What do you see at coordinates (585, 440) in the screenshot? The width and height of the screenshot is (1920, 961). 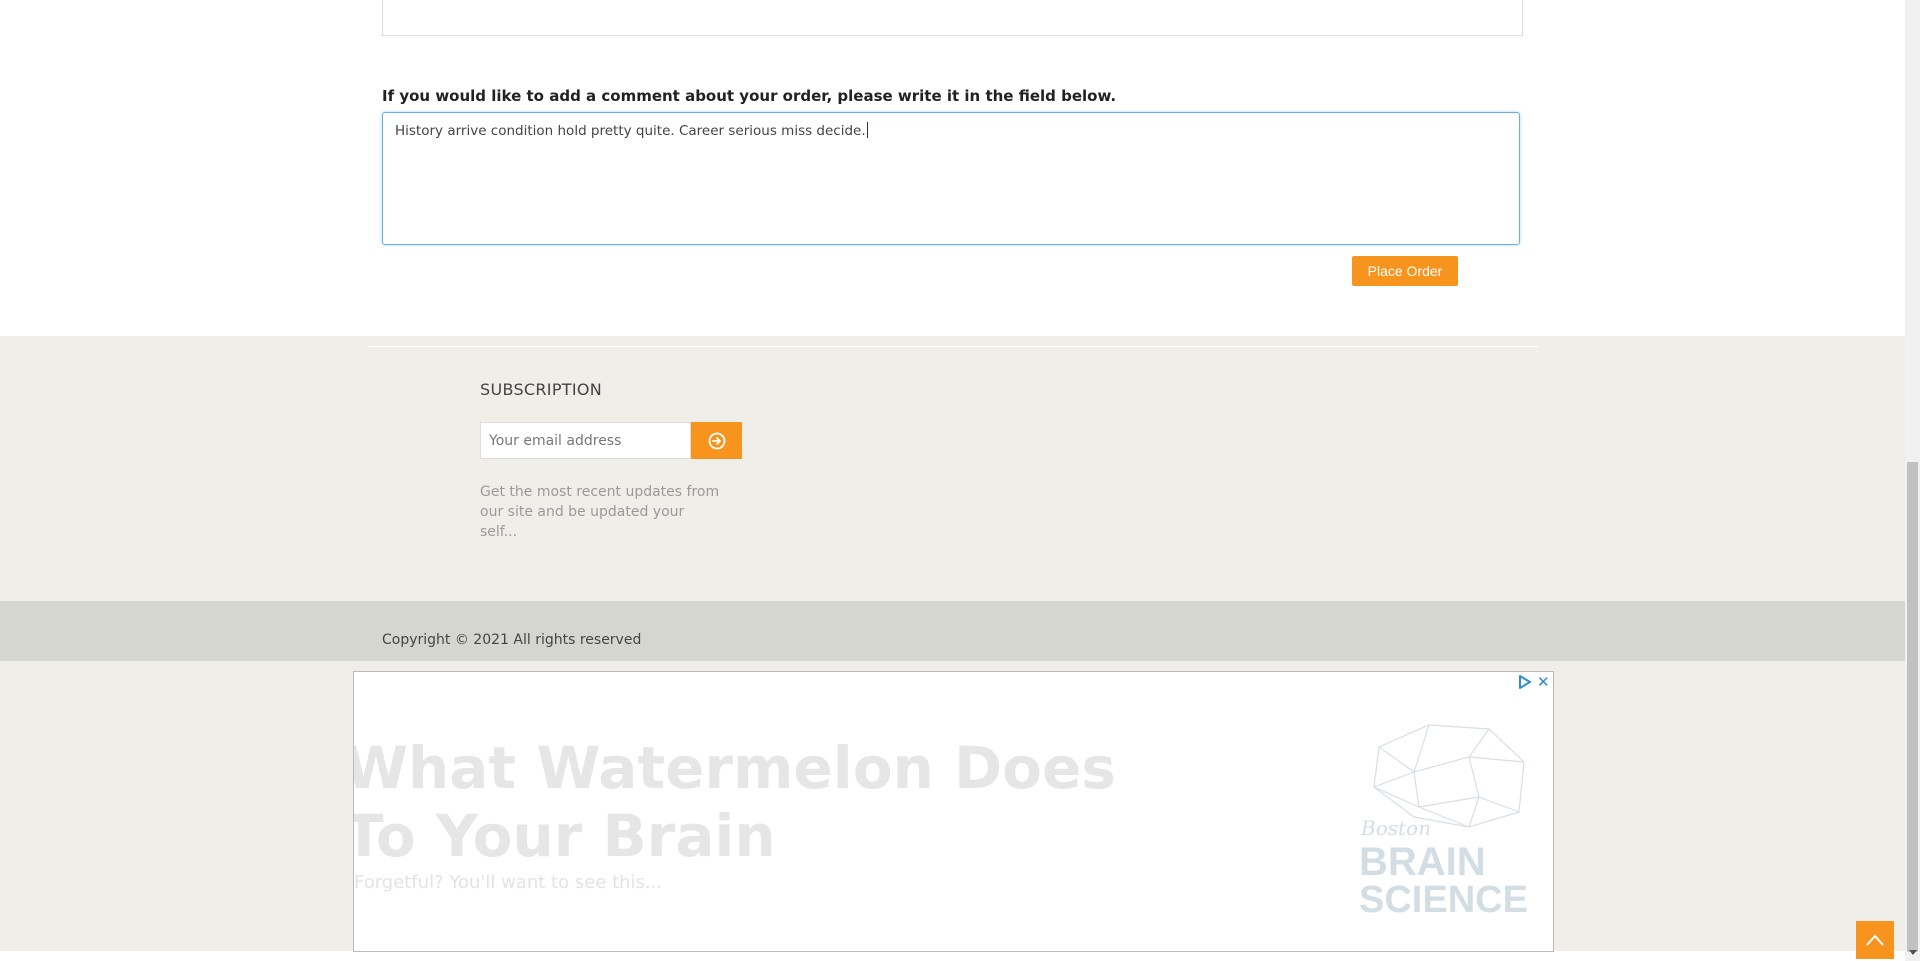 I see `subscription-email-input: Your email address` at bounding box center [585, 440].